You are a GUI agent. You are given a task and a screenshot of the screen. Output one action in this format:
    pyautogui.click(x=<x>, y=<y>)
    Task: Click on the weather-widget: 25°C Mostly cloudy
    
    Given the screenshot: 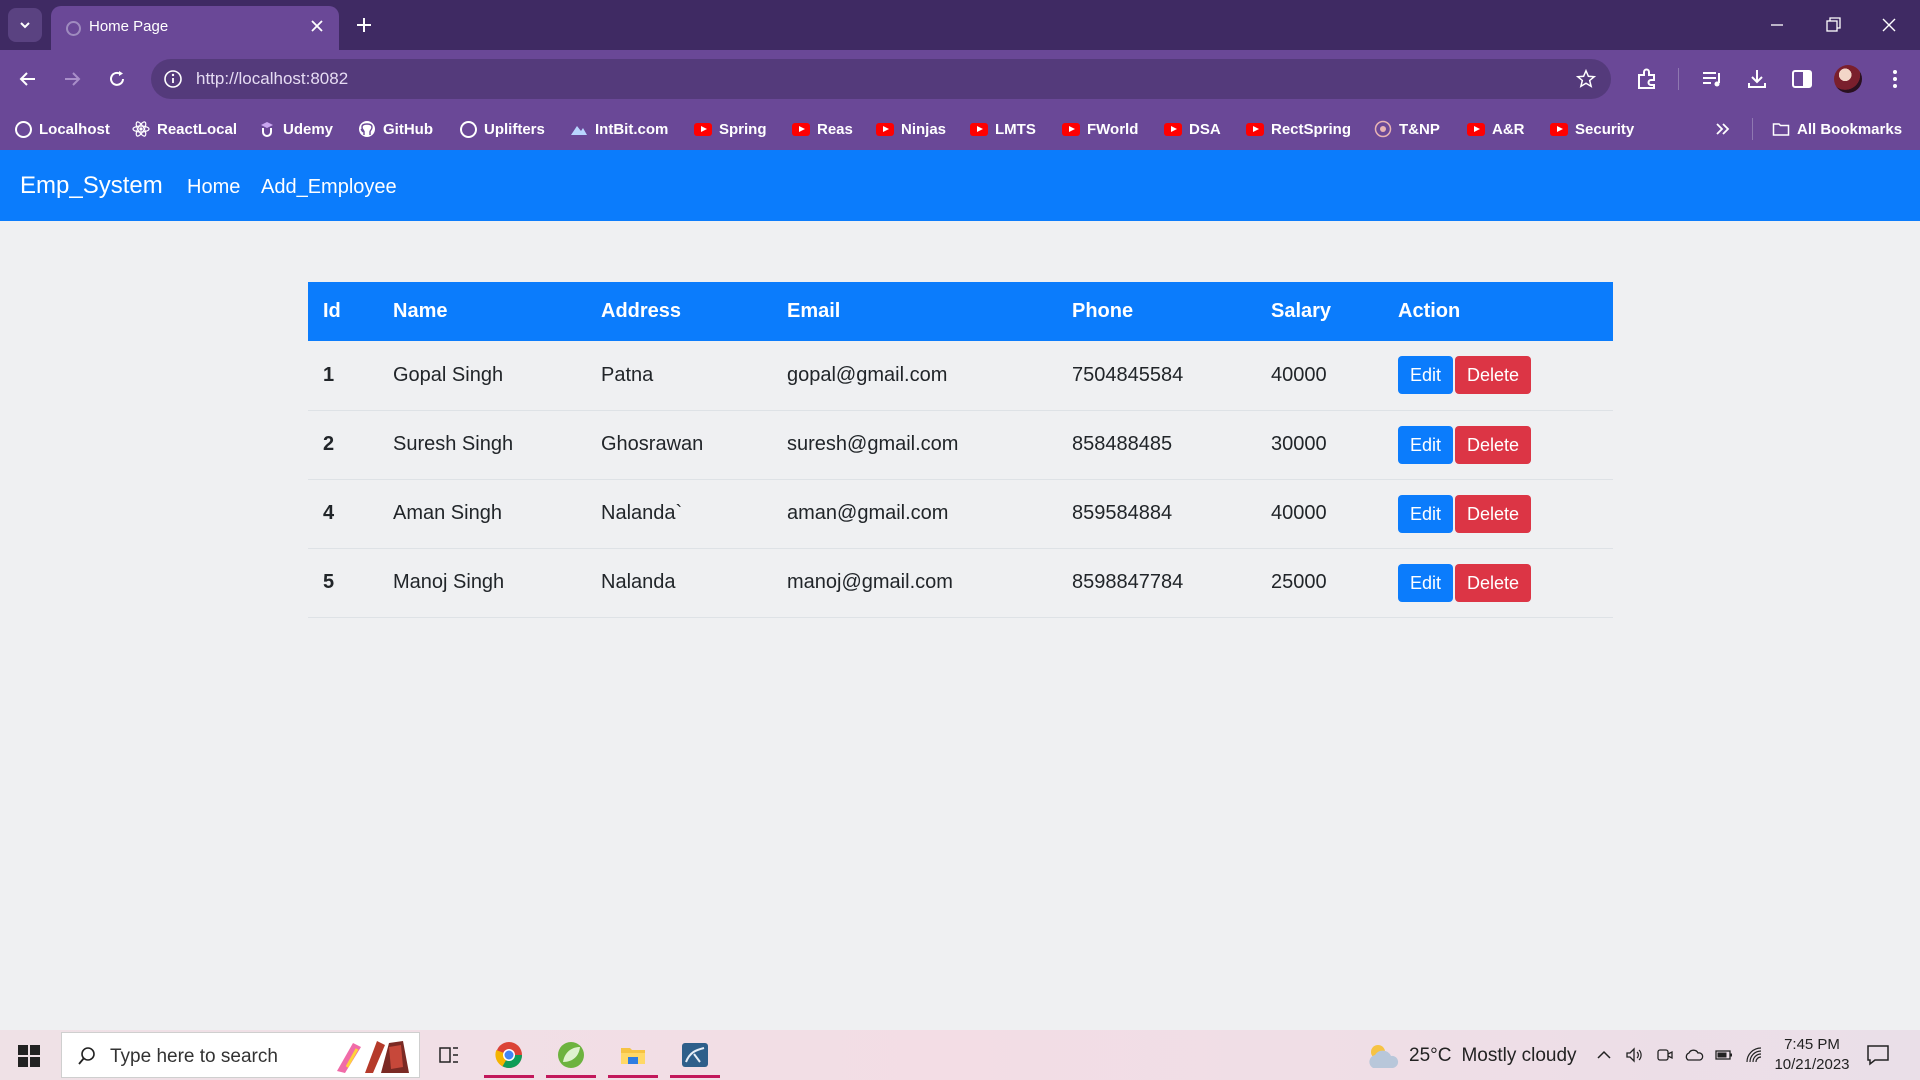 What is the action you would take?
    pyautogui.click(x=1471, y=1056)
    